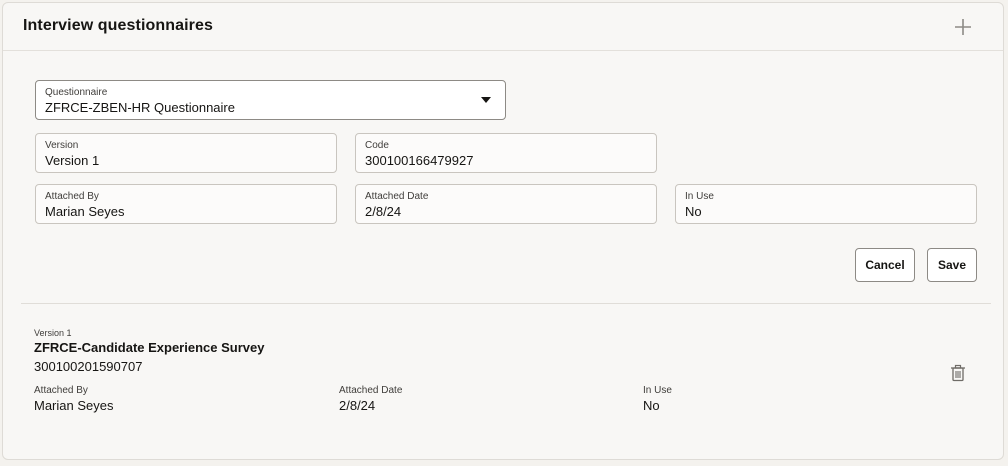 The image size is (1008, 466). Describe the element at coordinates (383, 211) in the screenshot. I see `attached-date-value: 2/8/24` at that location.